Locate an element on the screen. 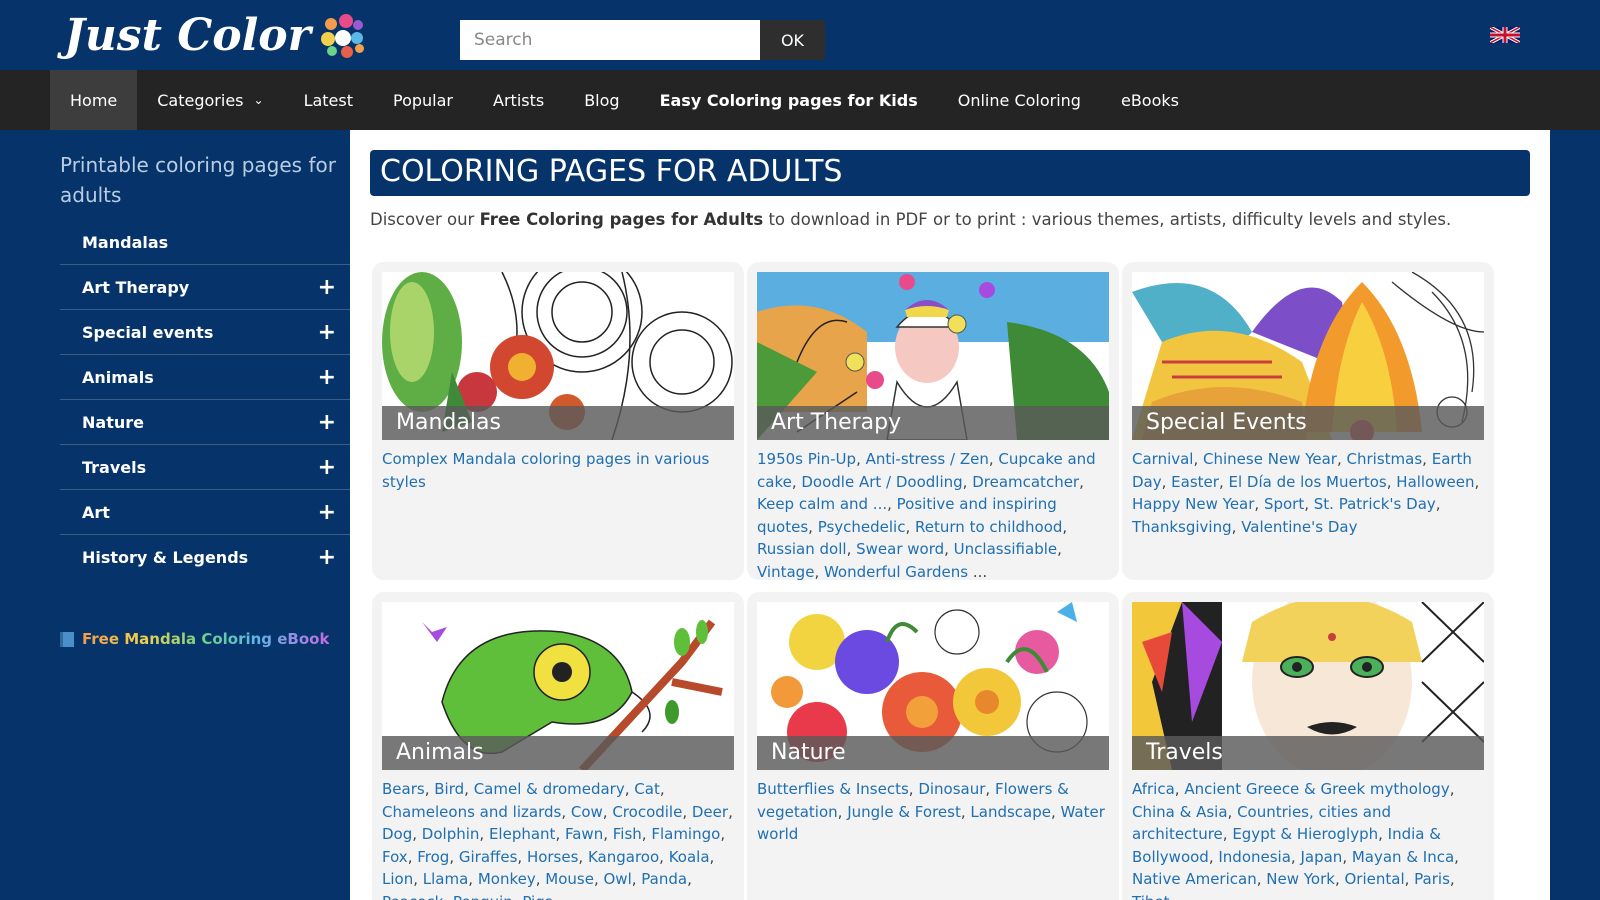  category-link: China & Asia is located at coordinates (1180, 812).